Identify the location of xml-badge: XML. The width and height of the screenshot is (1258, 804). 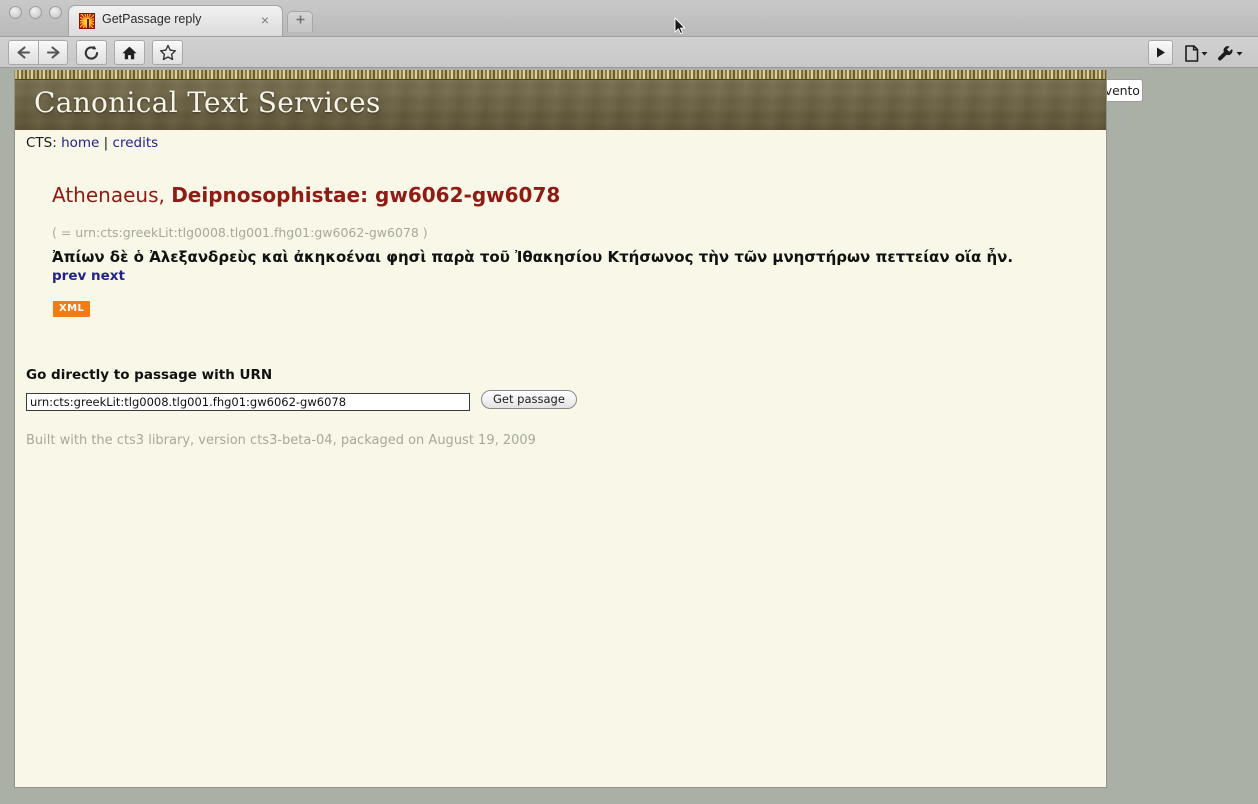
(72, 309).